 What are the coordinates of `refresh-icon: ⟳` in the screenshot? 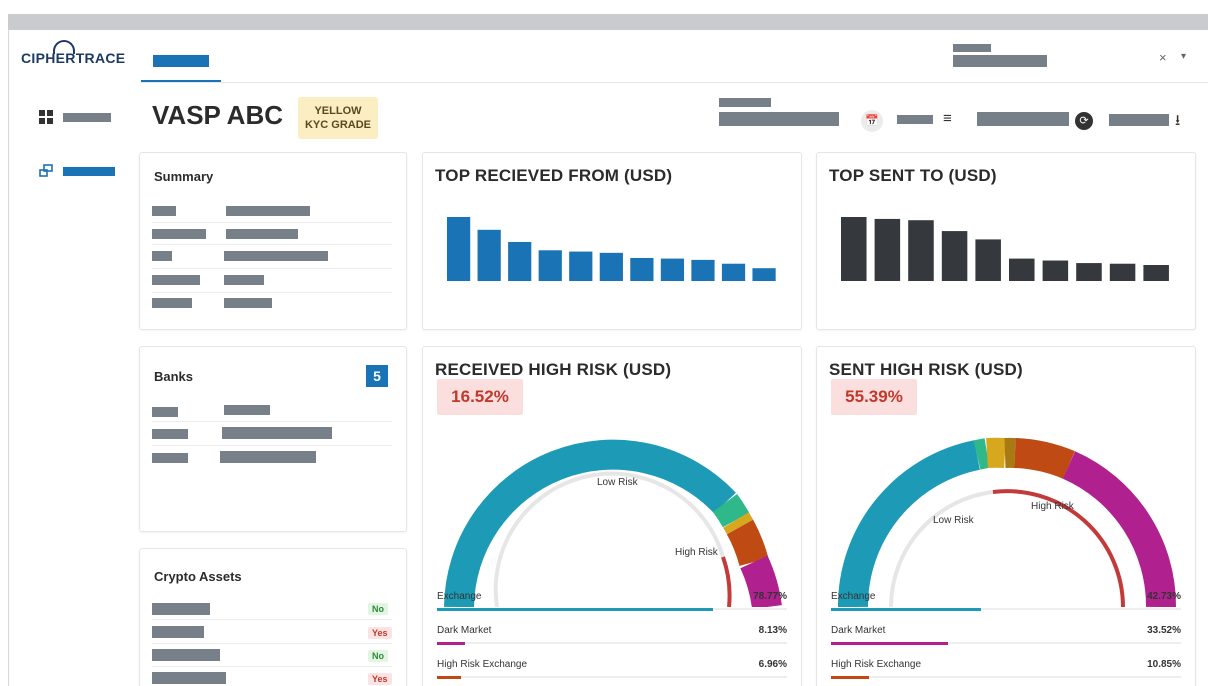 It's located at (1084, 121).